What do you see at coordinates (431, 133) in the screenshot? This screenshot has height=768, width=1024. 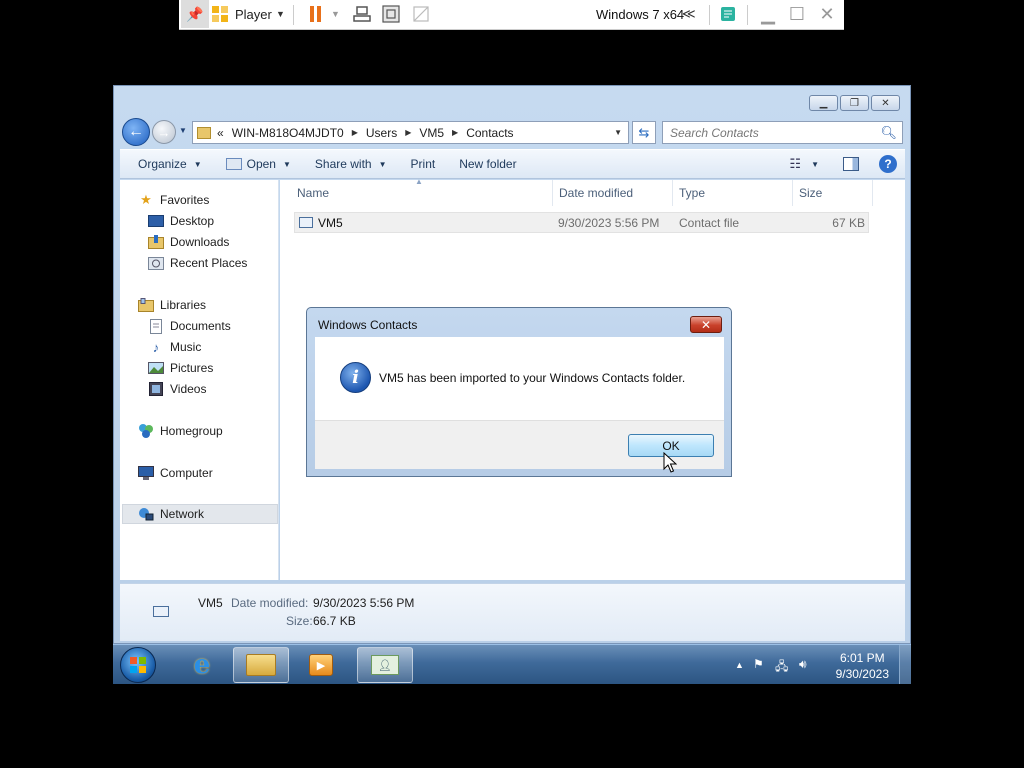 I see `breadcrumb-vm5: VM5` at bounding box center [431, 133].